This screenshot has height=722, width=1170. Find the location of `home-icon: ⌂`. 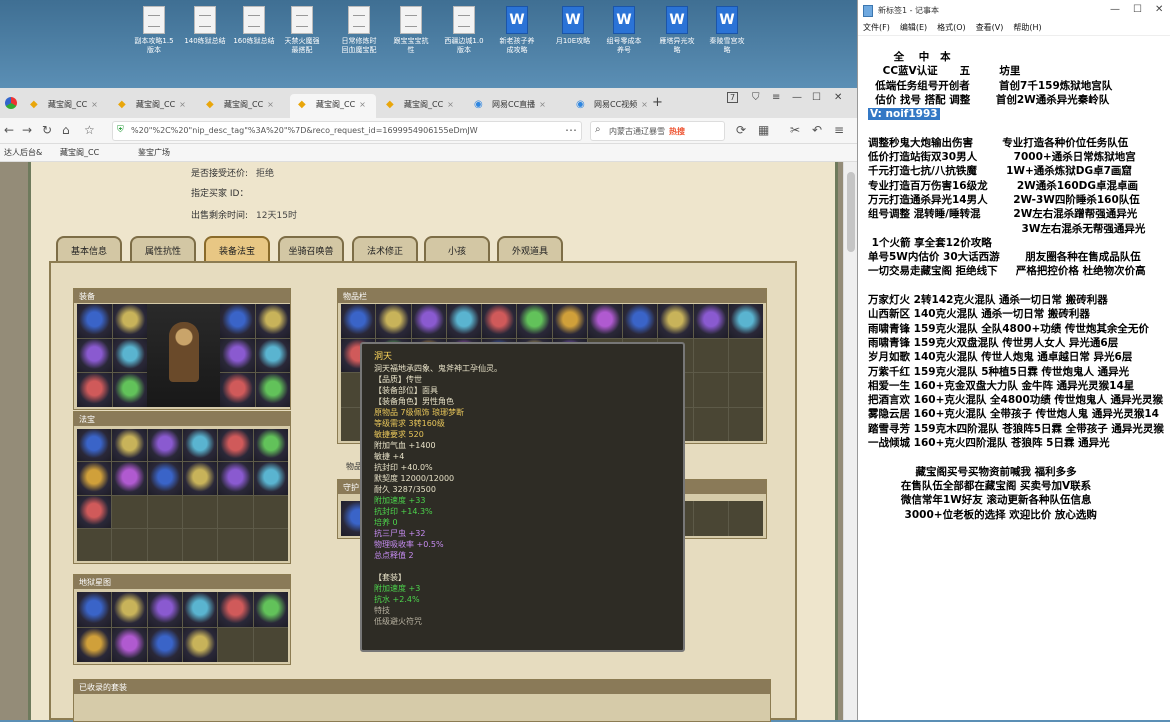

home-icon: ⌂ is located at coordinates (66, 130).